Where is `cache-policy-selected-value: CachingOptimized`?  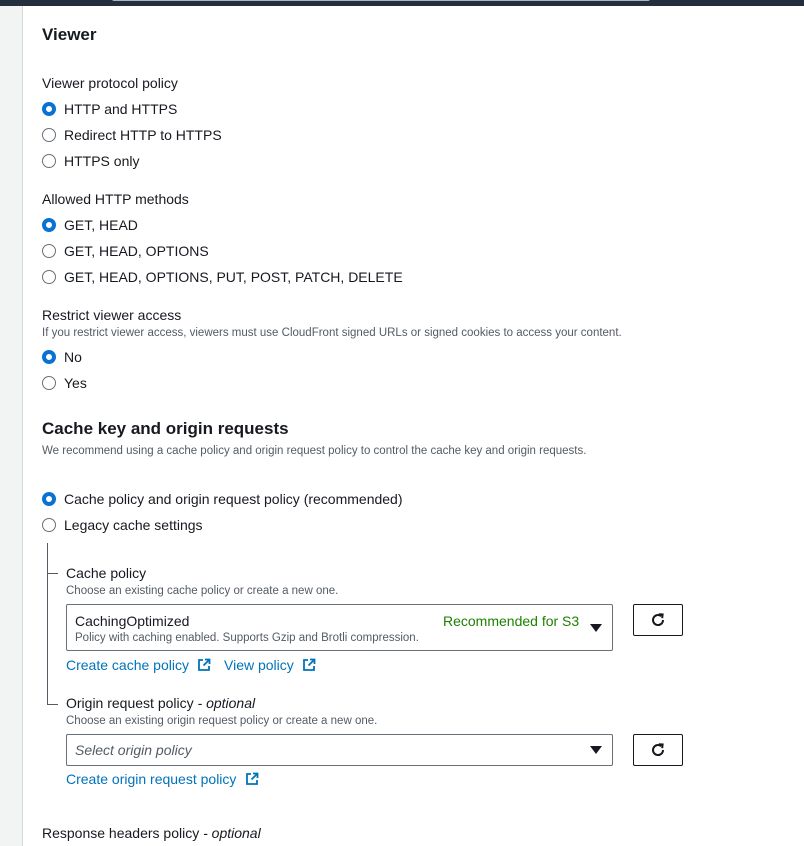 cache-policy-selected-value: CachingOptimized is located at coordinates (132, 621).